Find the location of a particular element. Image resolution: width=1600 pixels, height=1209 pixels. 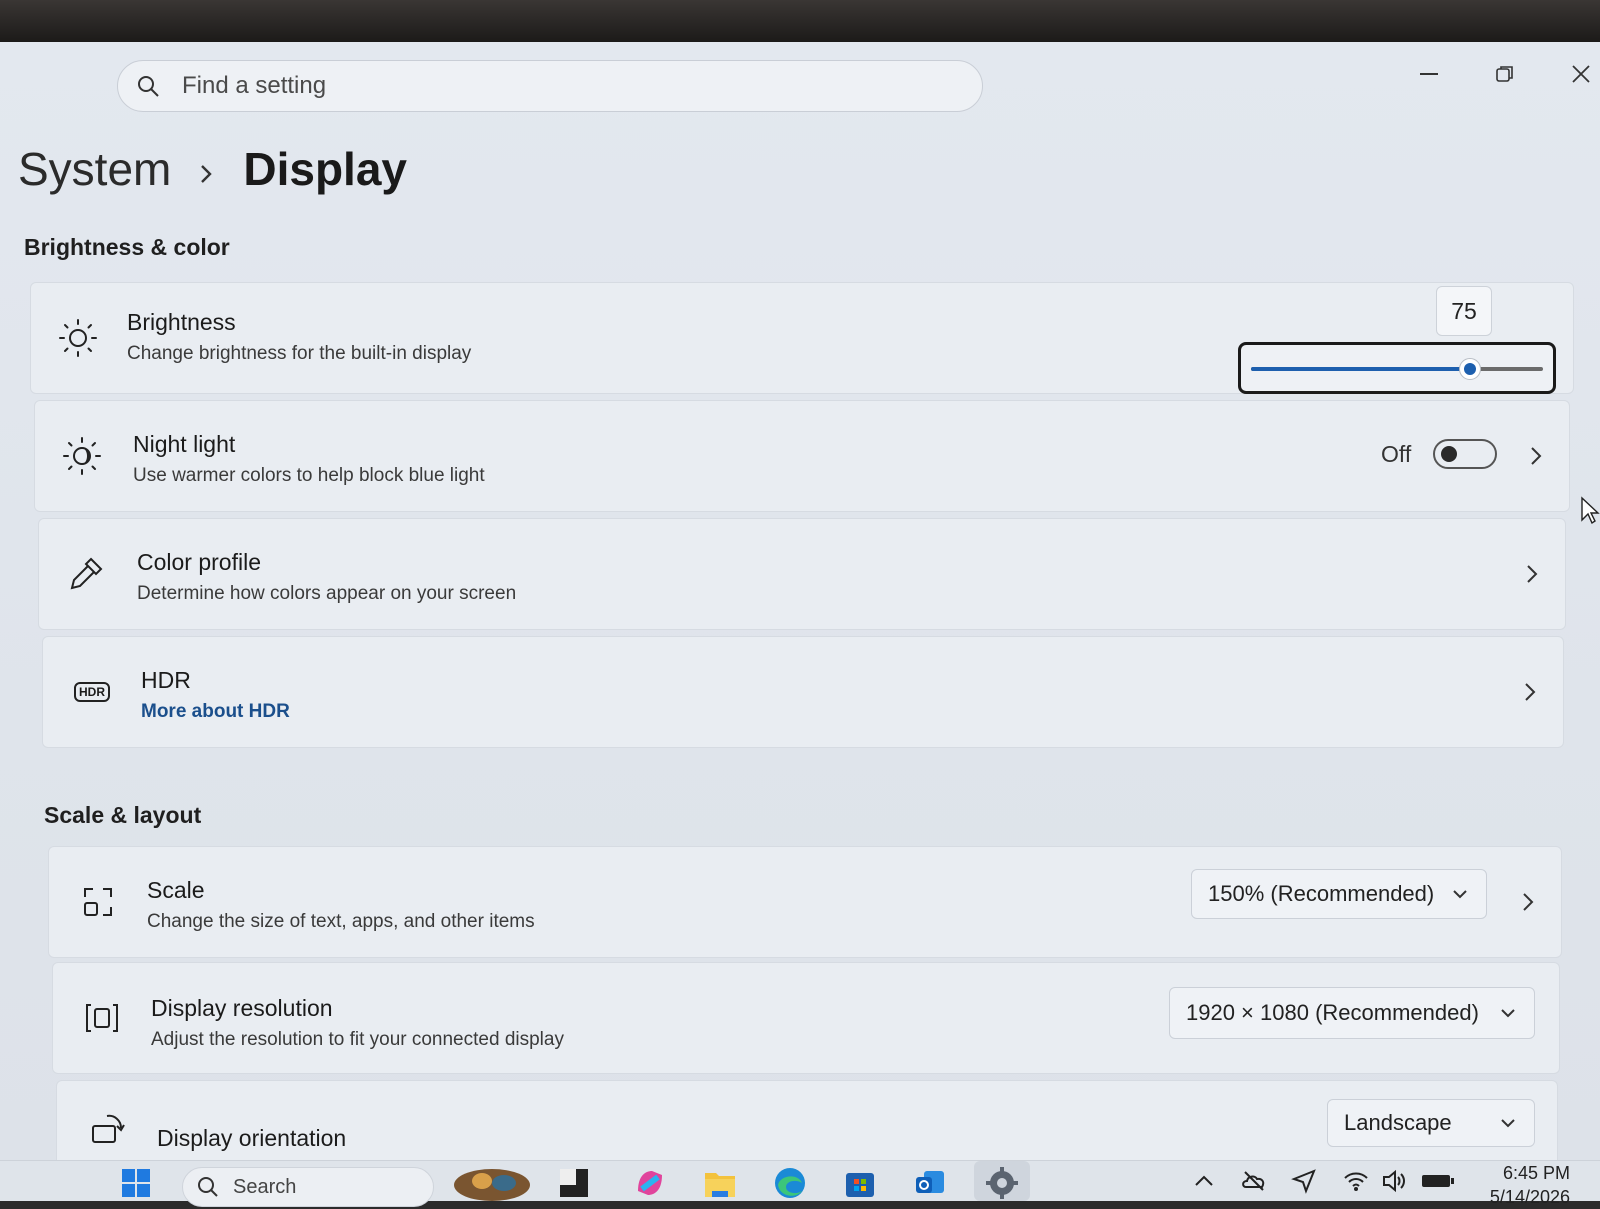

clock-time: 6:45 PM is located at coordinates (1536, 1173).